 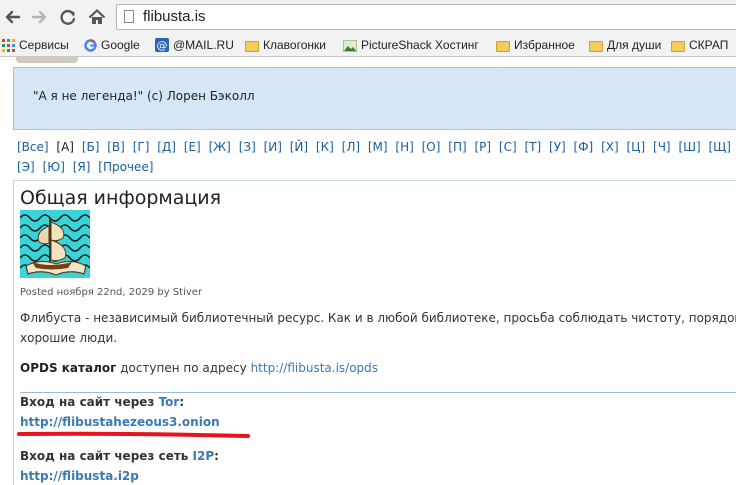 I want to click on alphabet-link: [У], so click(x=557, y=147).